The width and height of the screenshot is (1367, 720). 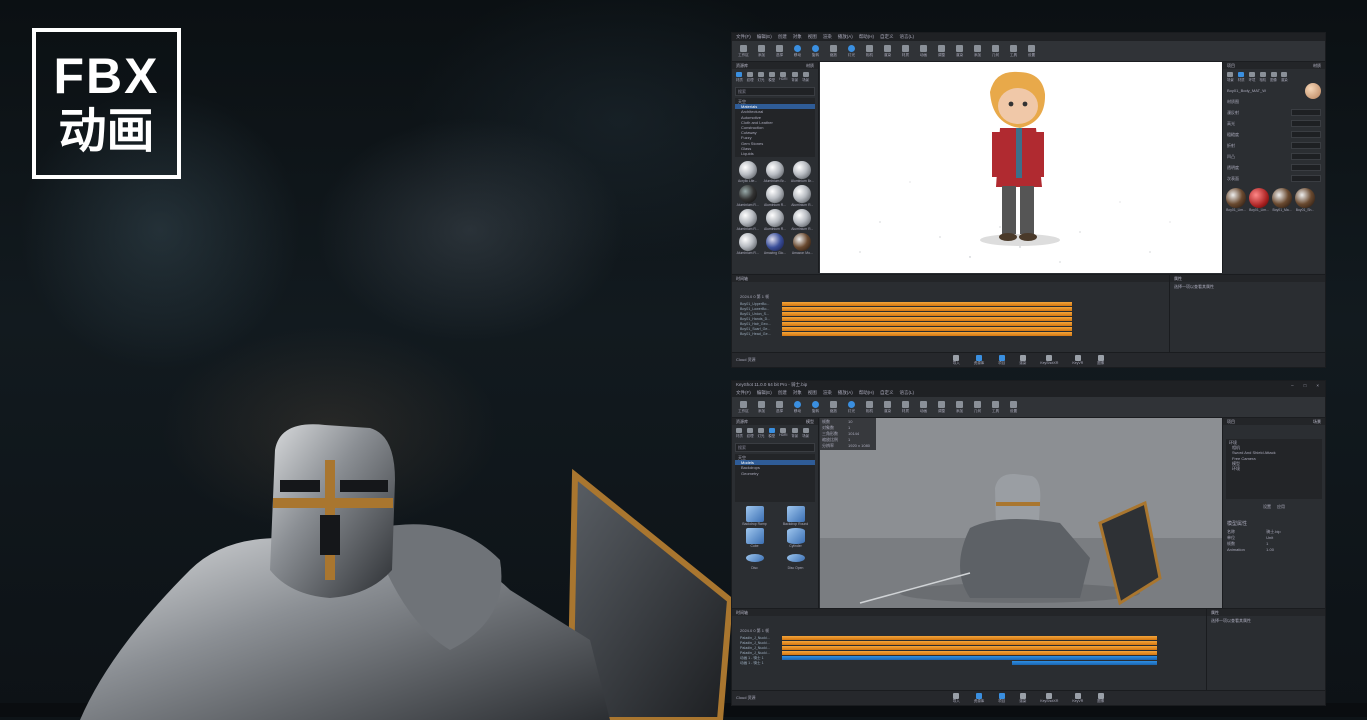 What do you see at coordinates (1241, 77) in the screenshot?
I see `project-tab: 材质` at bounding box center [1241, 77].